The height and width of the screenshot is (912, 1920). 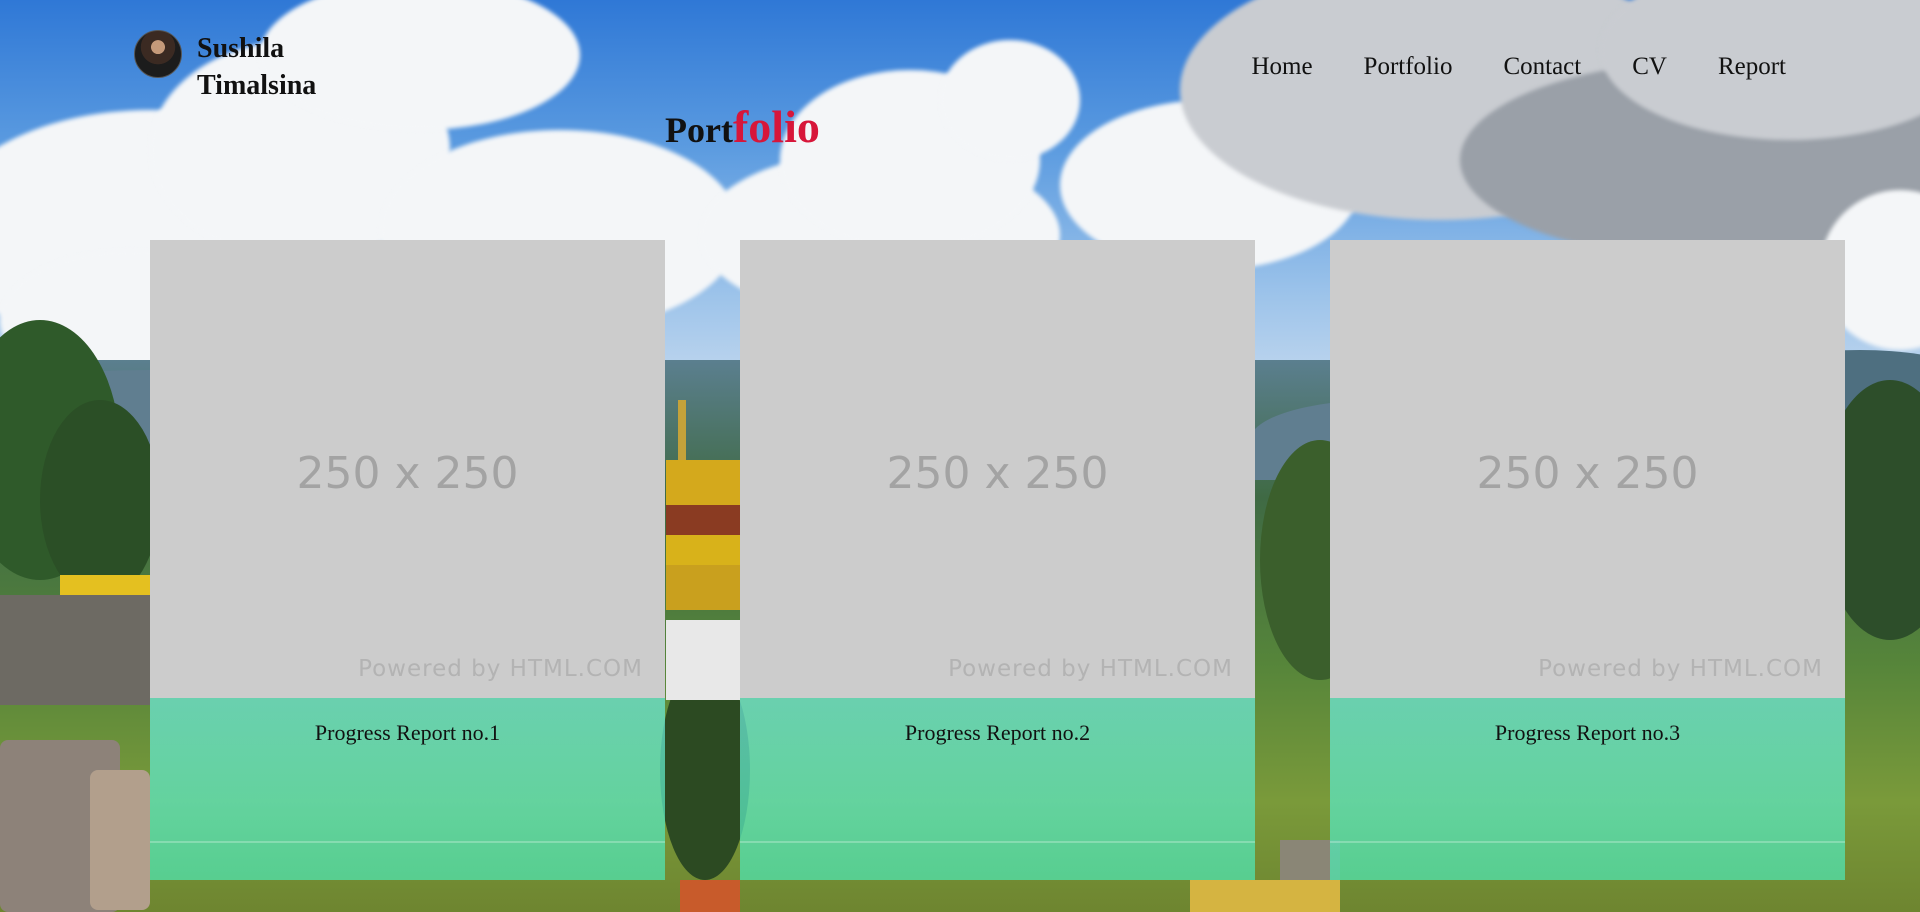 I want to click on card-label: Progress Report no.3, so click(x=1587, y=733).